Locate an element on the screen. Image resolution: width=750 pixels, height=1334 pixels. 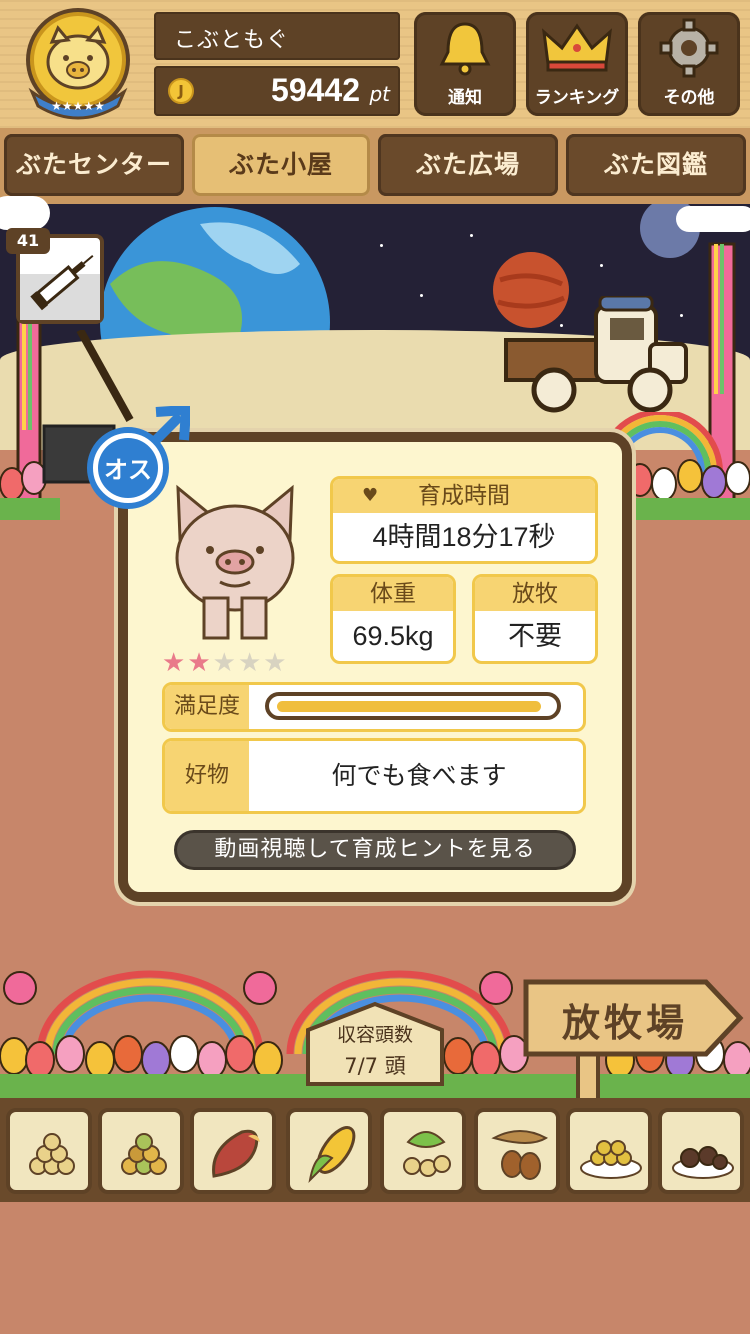
gear-icon is located at coordinates (689, 48).